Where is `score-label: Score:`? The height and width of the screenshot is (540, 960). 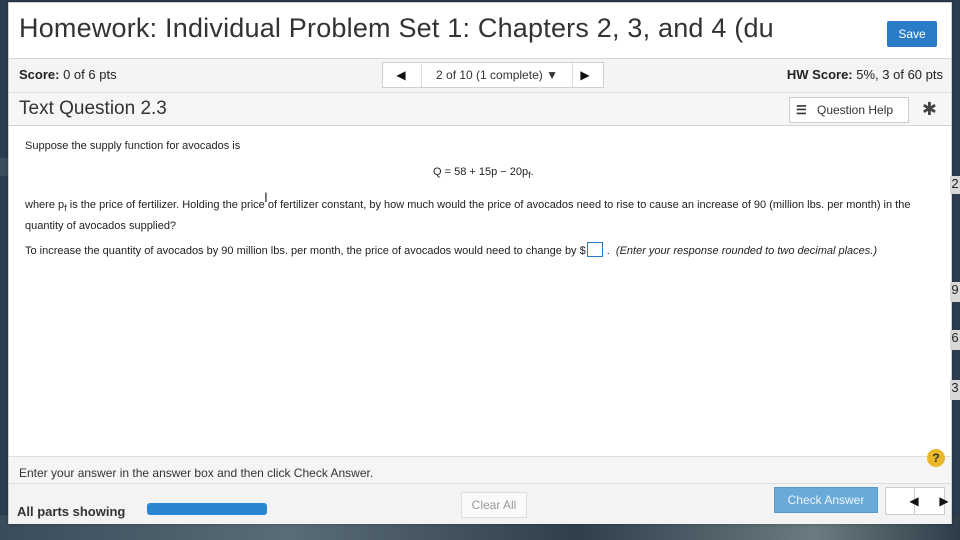 score-label: Score: is located at coordinates (39, 74).